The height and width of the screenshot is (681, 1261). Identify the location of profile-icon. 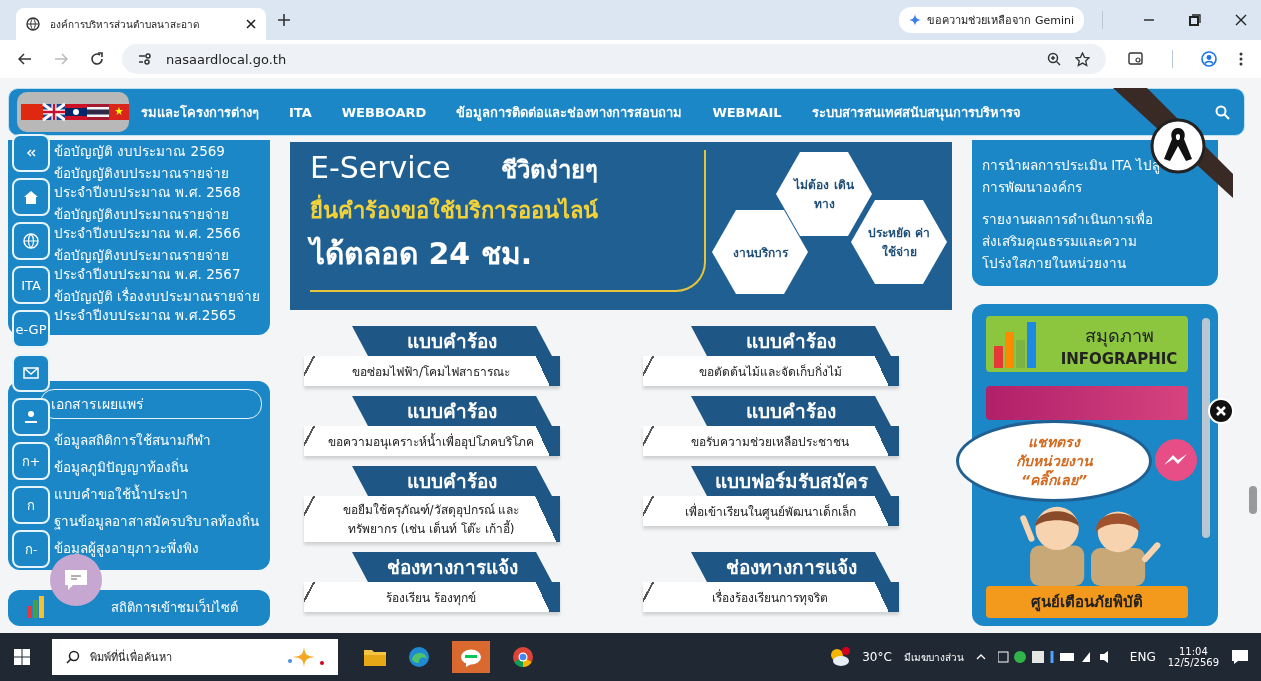
(1209, 59).